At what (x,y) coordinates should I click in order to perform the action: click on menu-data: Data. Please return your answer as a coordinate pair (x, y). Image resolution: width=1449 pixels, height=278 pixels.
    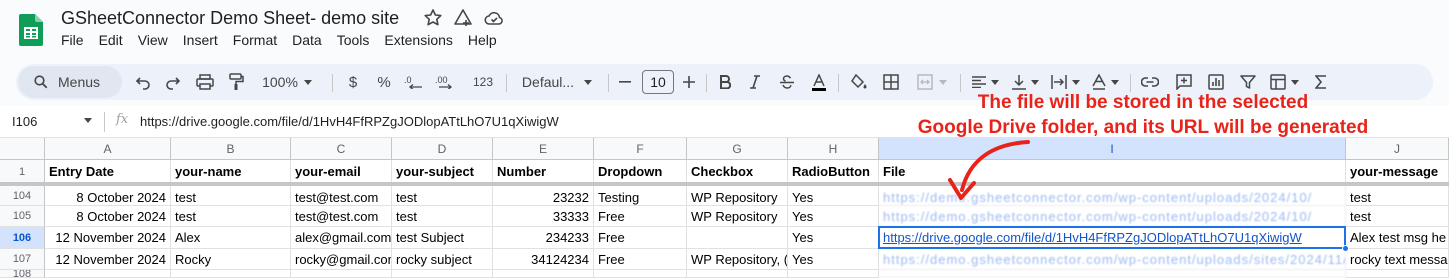
    Looking at the image, I should click on (307, 40).